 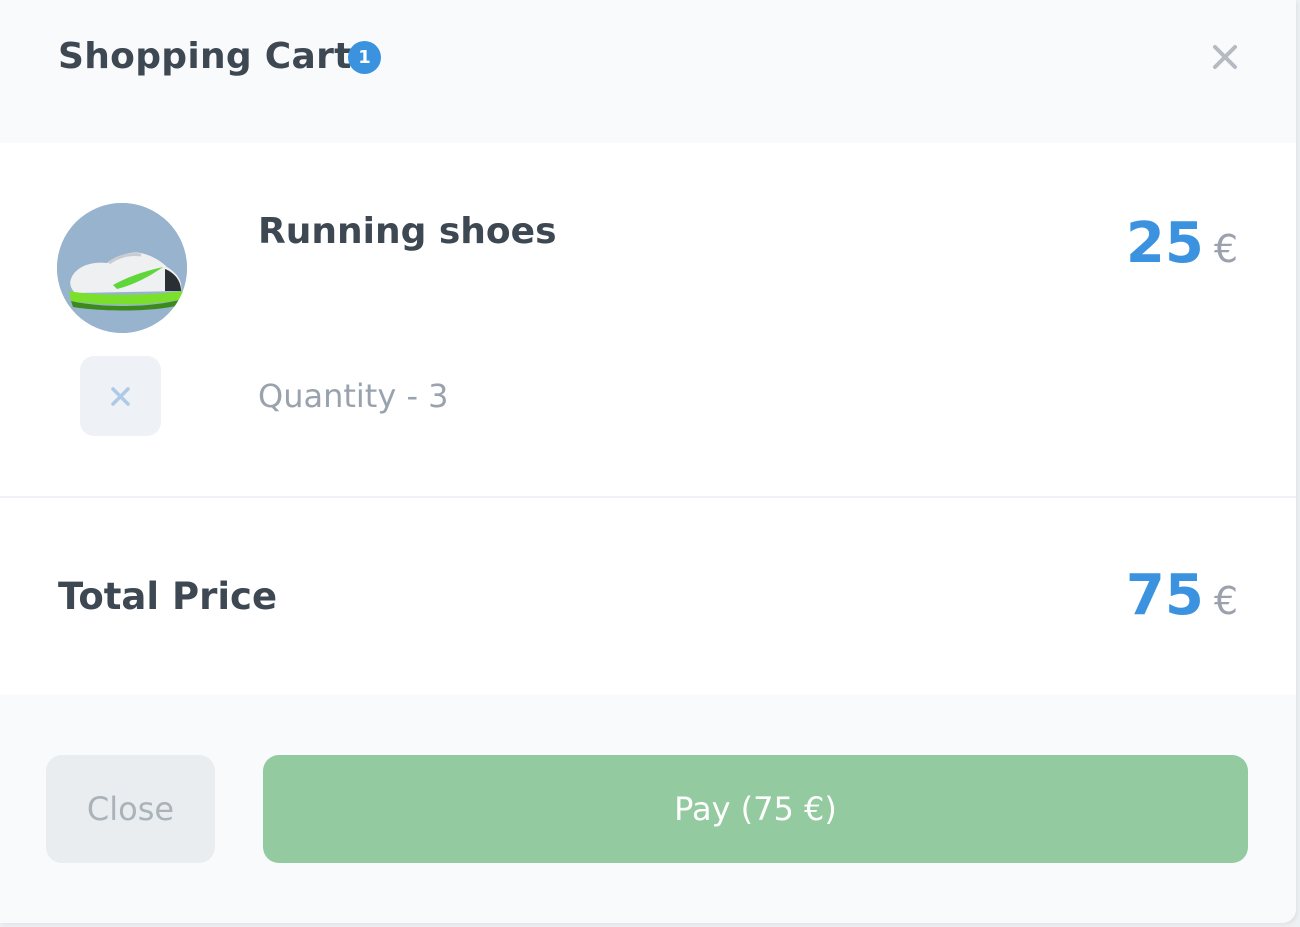 I want to click on remove-icon, so click(x=120, y=396).